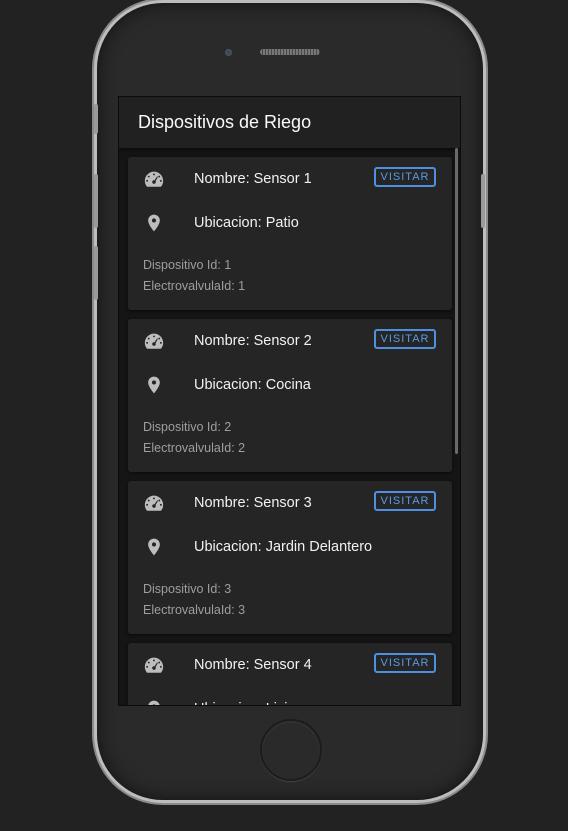 The width and height of the screenshot is (568, 831). What do you see at coordinates (253, 341) in the screenshot?
I see `device-name: Nombre: Sensor 2` at bounding box center [253, 341].